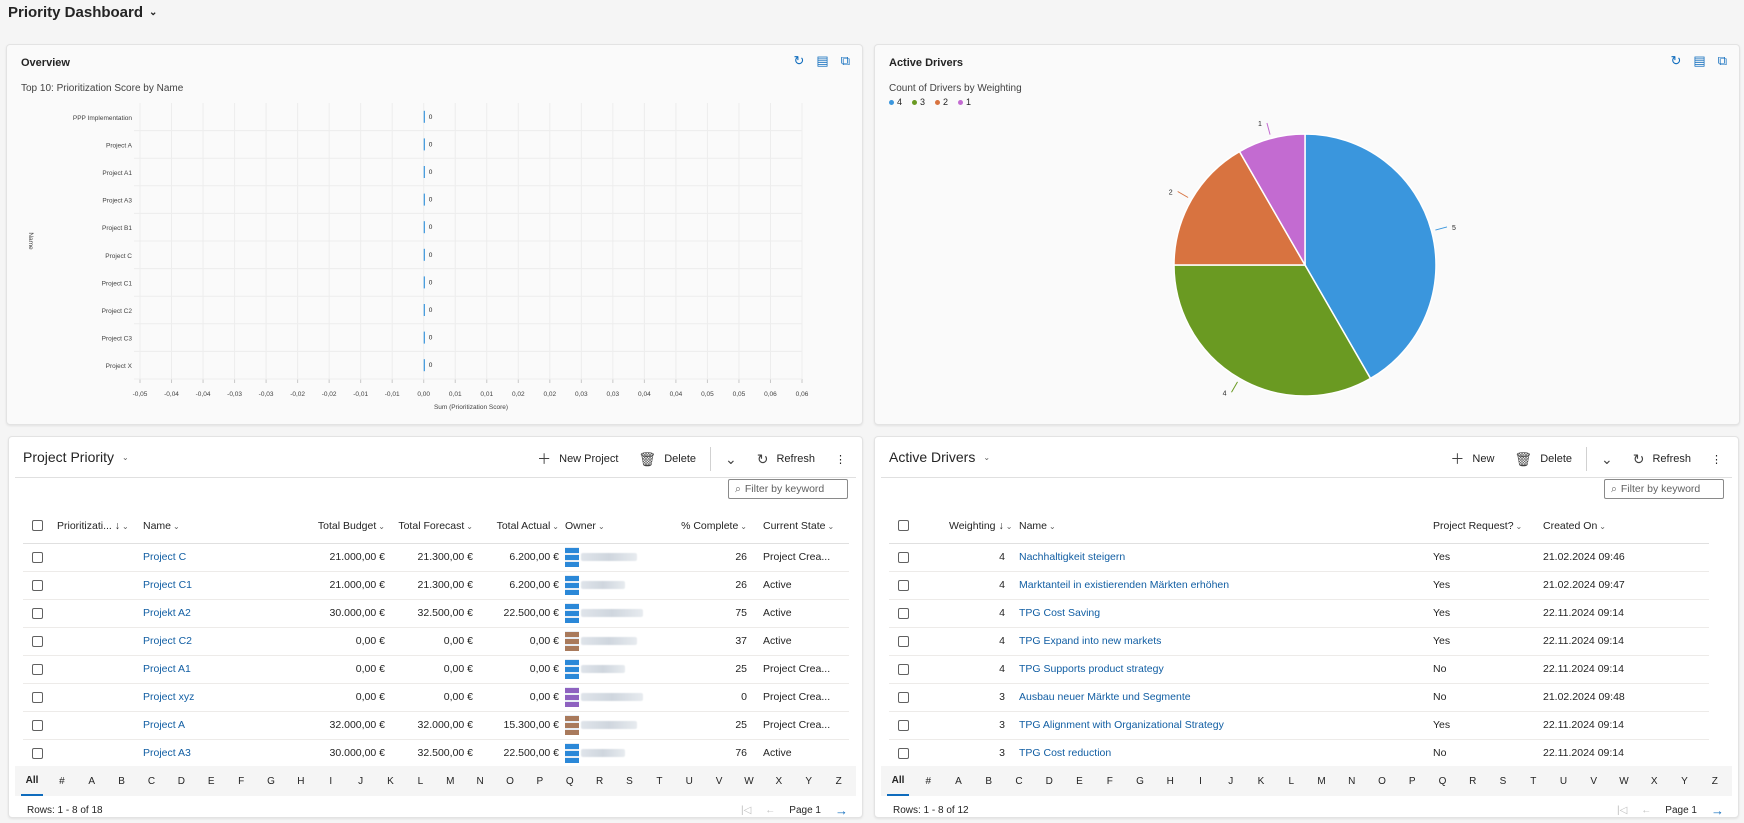 The width and height of the screenshot is (1744, 823). I want to click on more-dropdown: ⌄, so click(1607, 459).